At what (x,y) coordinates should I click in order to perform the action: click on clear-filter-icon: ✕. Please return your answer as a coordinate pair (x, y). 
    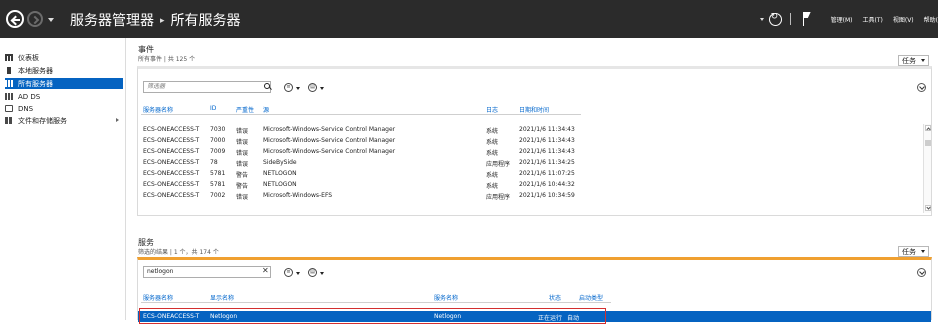
    Looking at the image, I should click on (265, 270).